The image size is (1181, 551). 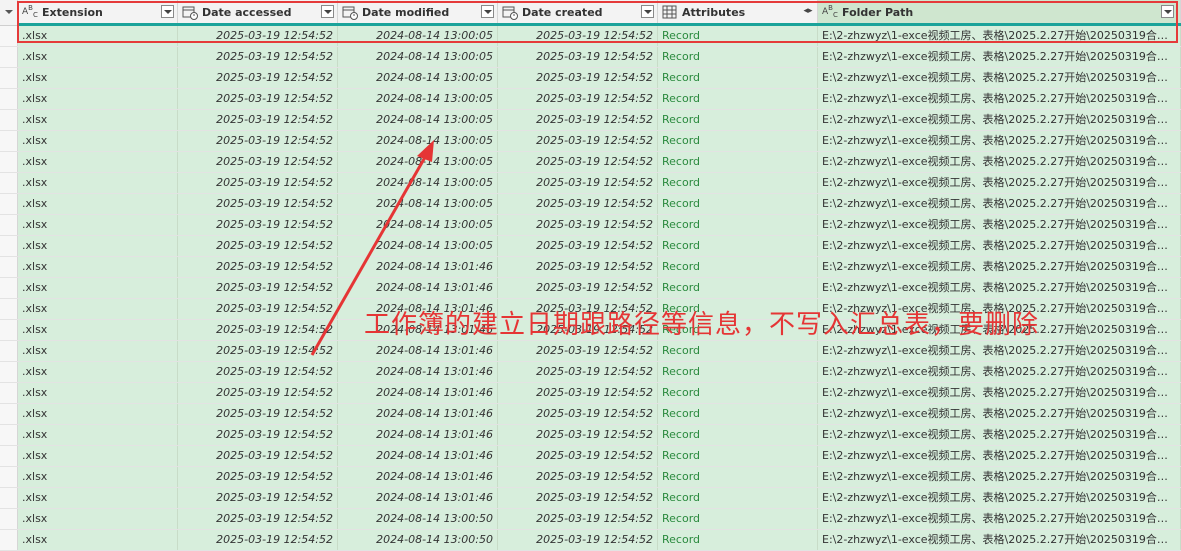 I want to click on column-header-folder-path: ABC Folder Path, so click(x=999, y=12).